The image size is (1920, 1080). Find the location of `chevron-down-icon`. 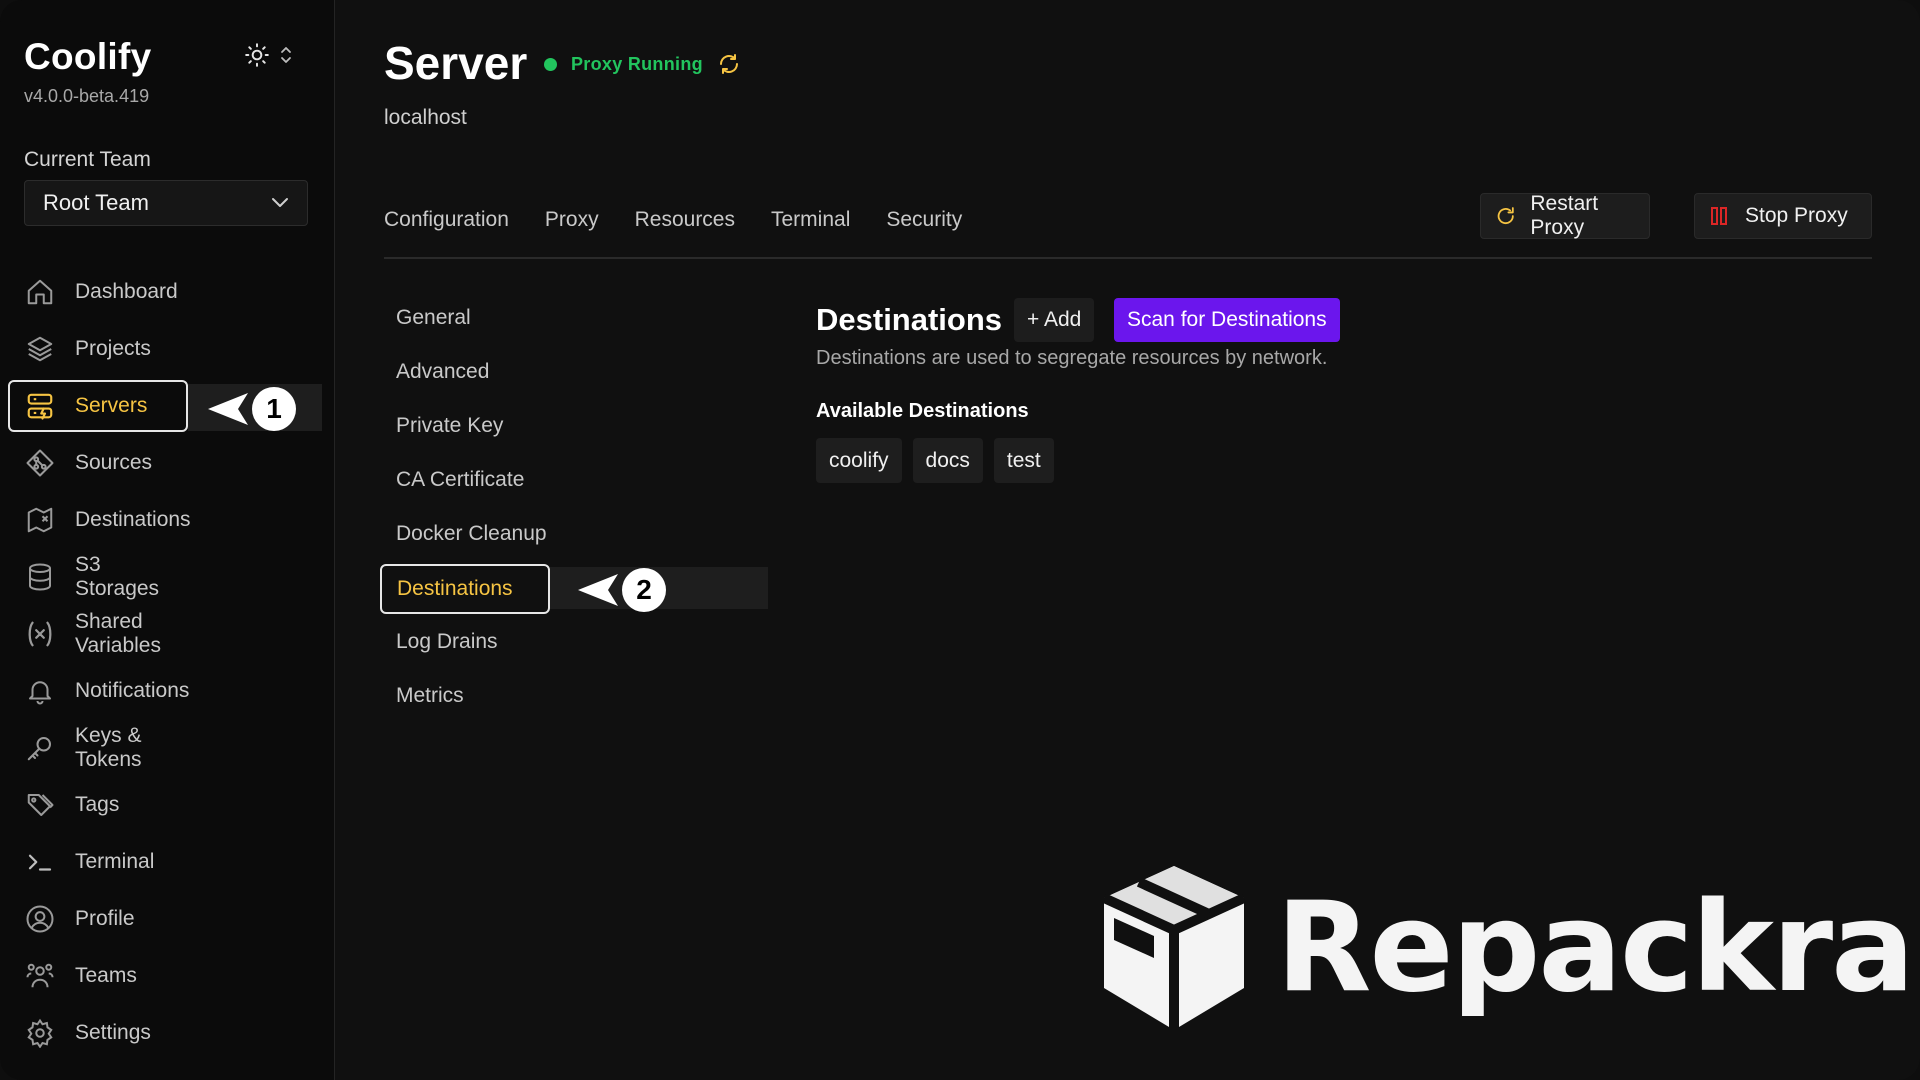

chevron-down-icon is located at coordinates (280, 202).